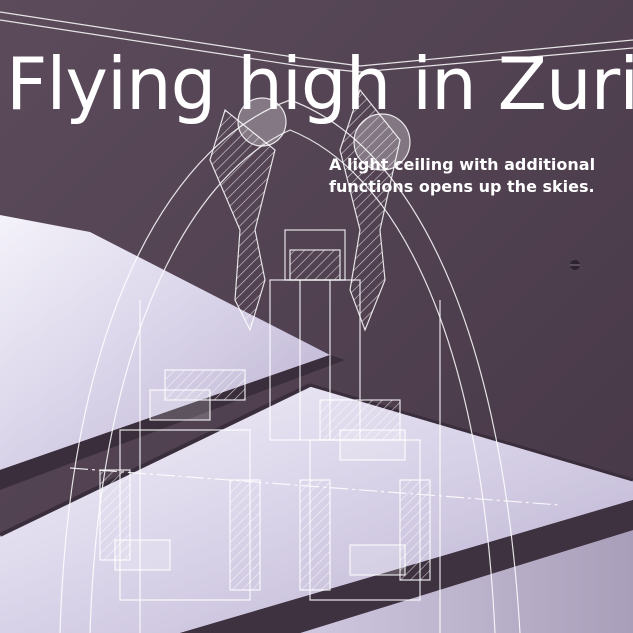  Describe the element at coordinates (462, 186) in the screenshot. I see `subheadline-line-2: functions opens up the skies.` at that location.